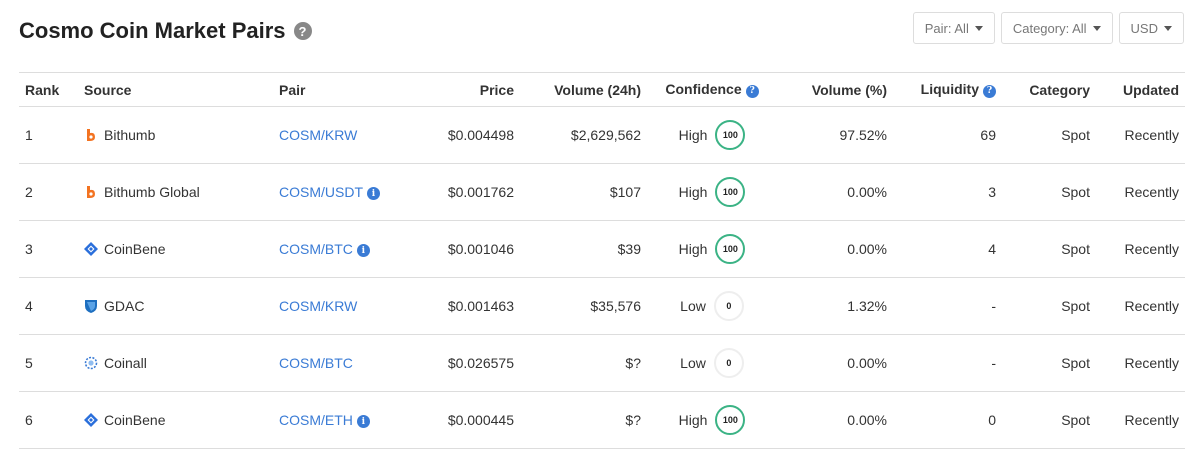 The height and width of the screenshot is (462, 1198). What do you see at coordinates (947, 420) in the screenshot?
I see `liquidity-cell: 0` at bounding box center [947, 420].